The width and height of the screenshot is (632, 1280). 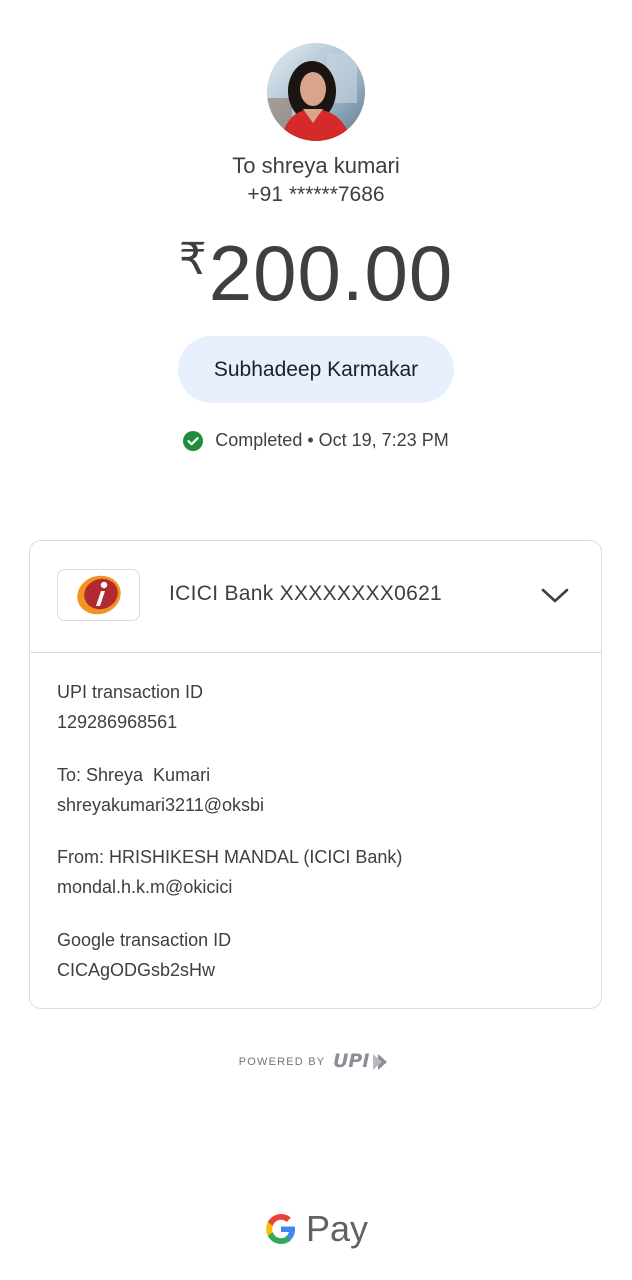 I want to click on from-upi-id: mondal.h.k.m@okicici, so click(x=145, y=887).